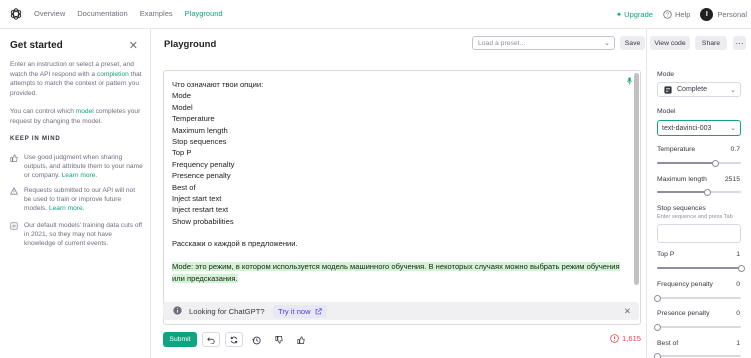 The height and width of the screenshot is (358, 751). What do you see at coordinates (636, 179) in the screenshot?
I see `editor-scrollbar` at bounding box center [636, 179].